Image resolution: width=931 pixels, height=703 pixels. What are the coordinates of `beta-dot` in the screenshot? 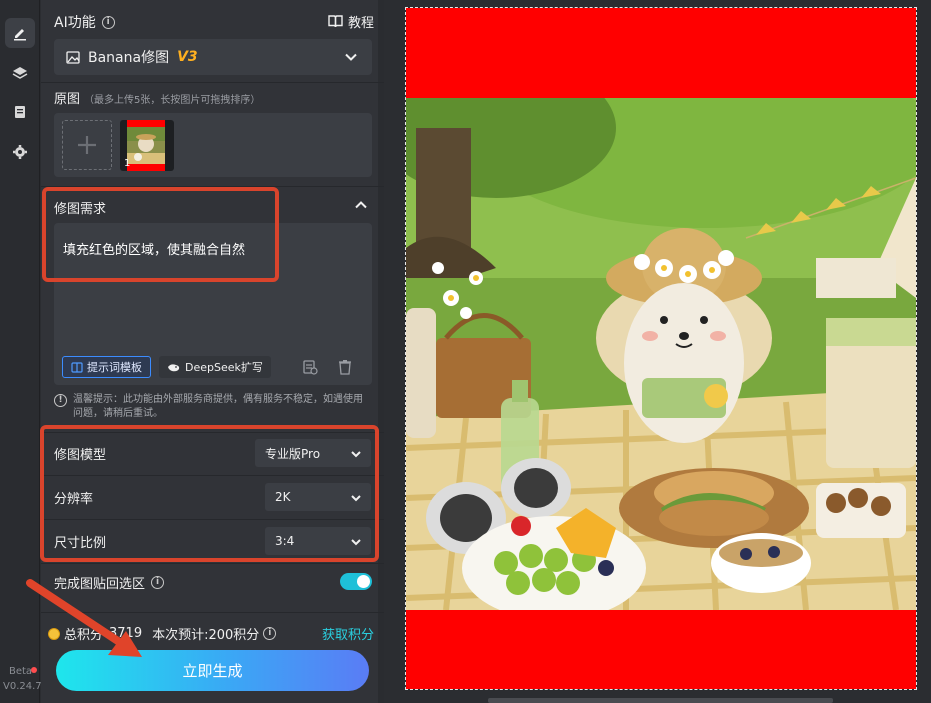 It's located at (34, 670).